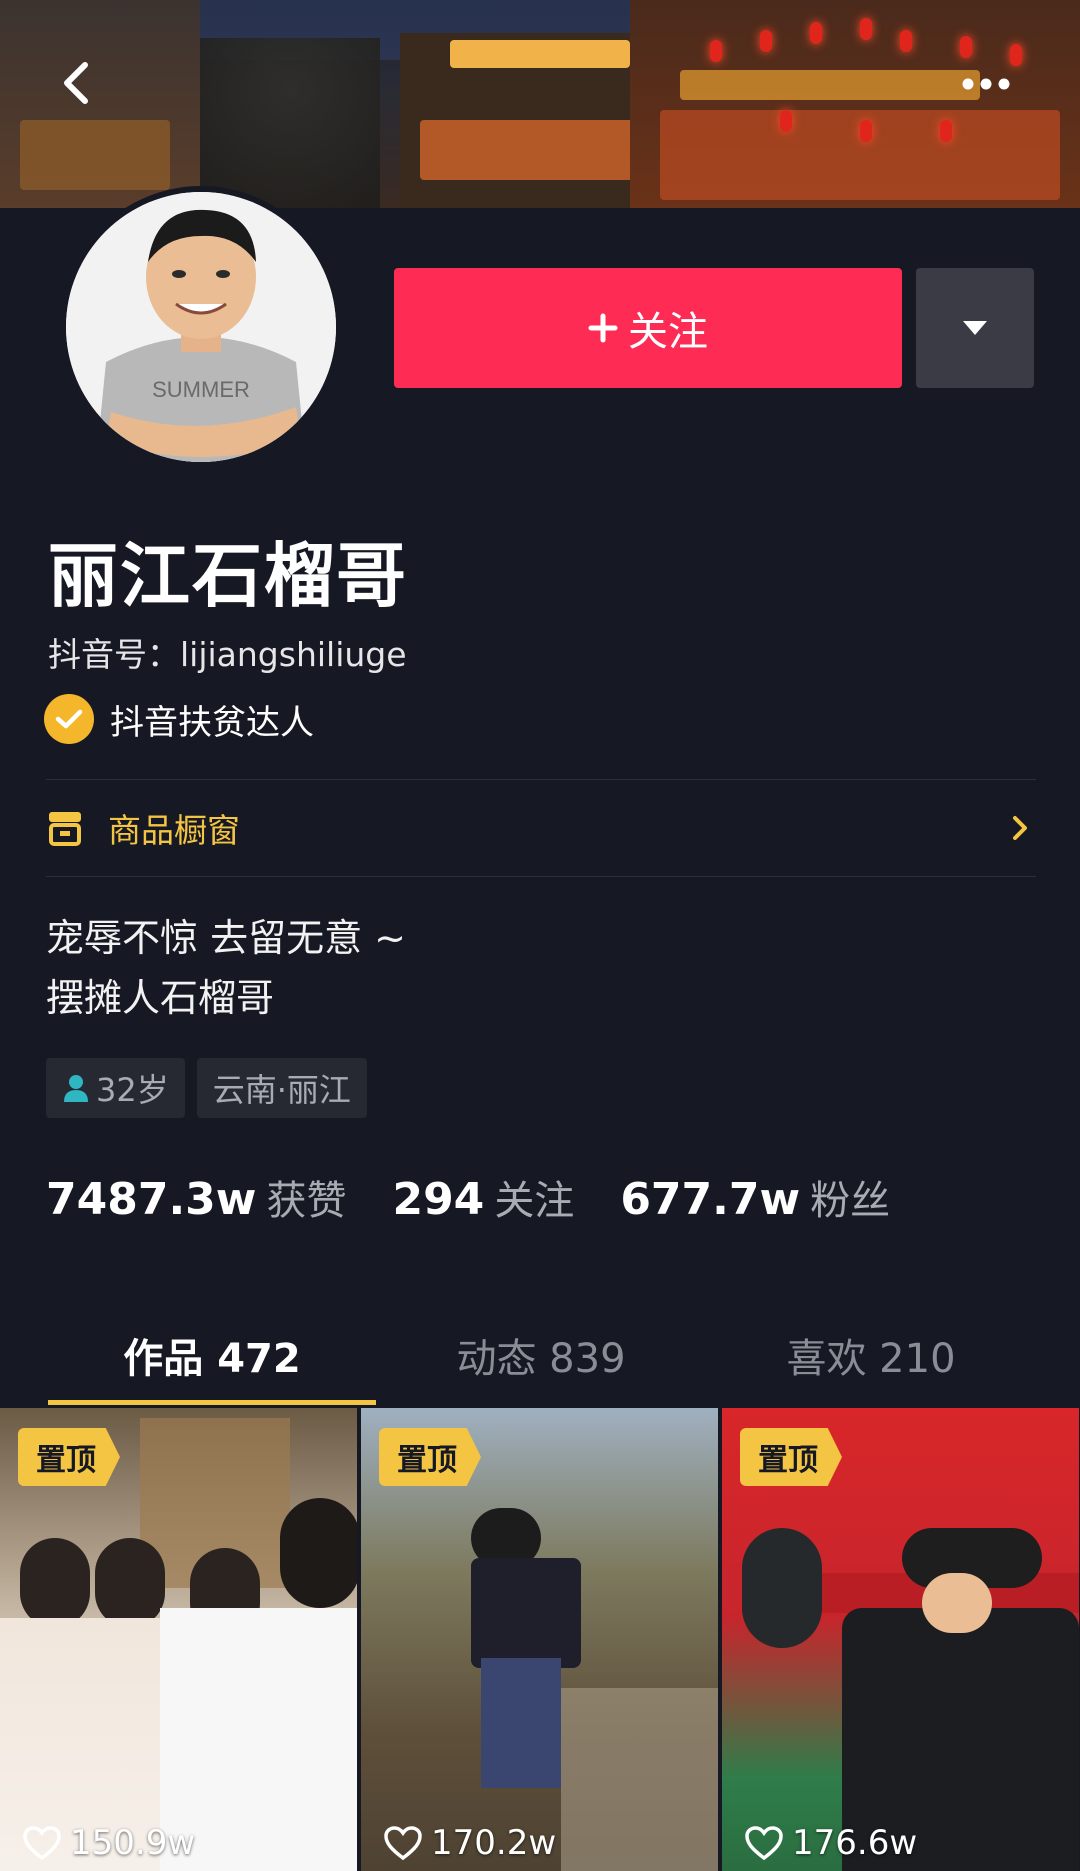 This screenshot has height=1871, width=1080. I want to click on more-button, so click(986, 84).